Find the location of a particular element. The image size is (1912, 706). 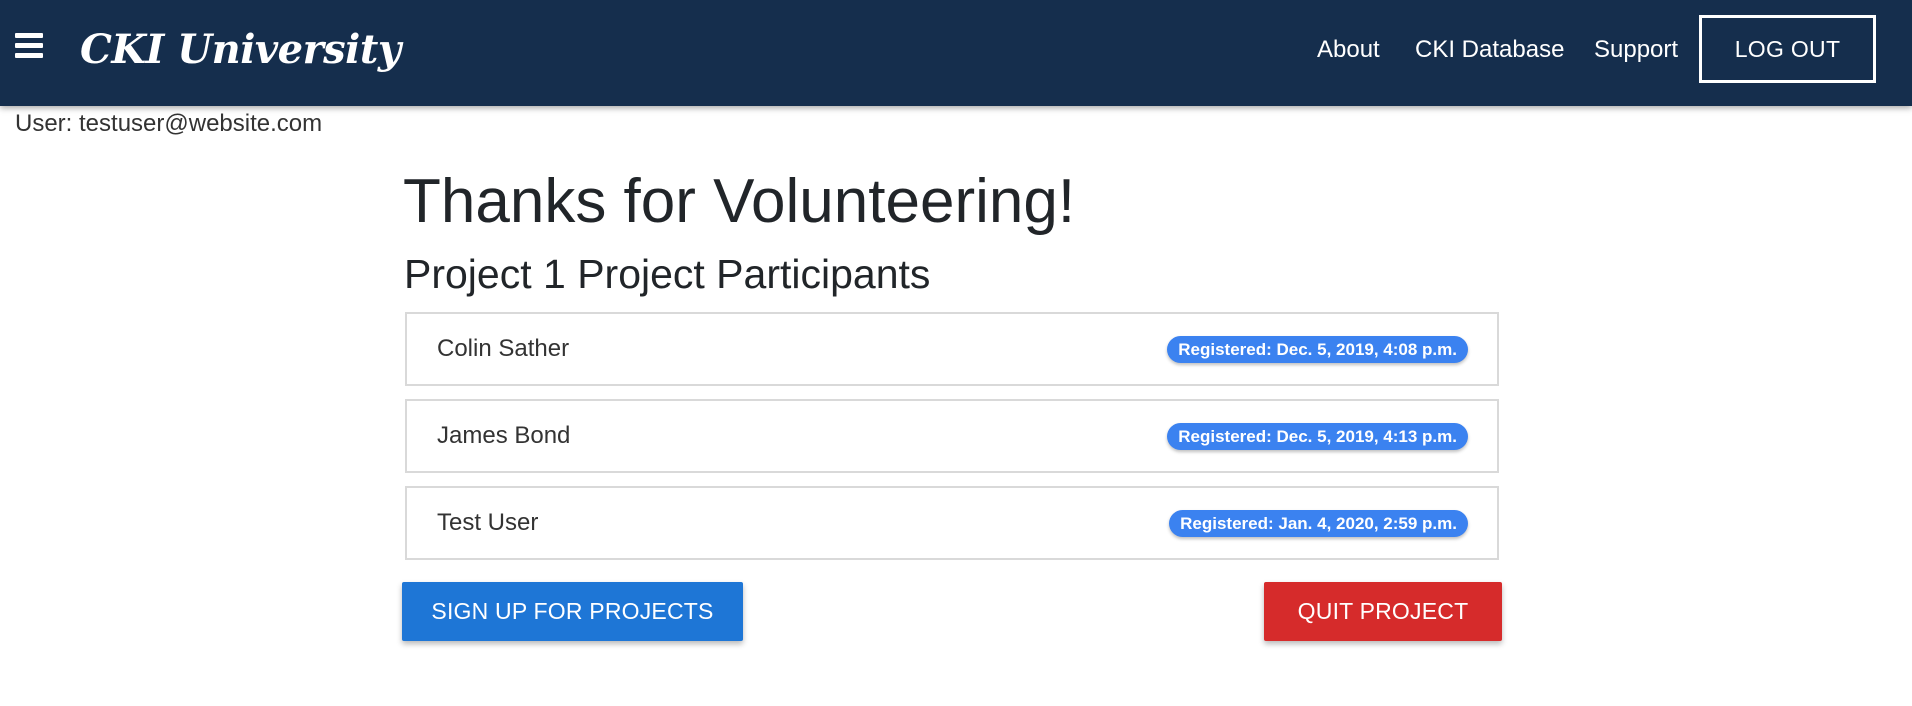

nav-link-support: Support is located at coordinates (1636, 50).